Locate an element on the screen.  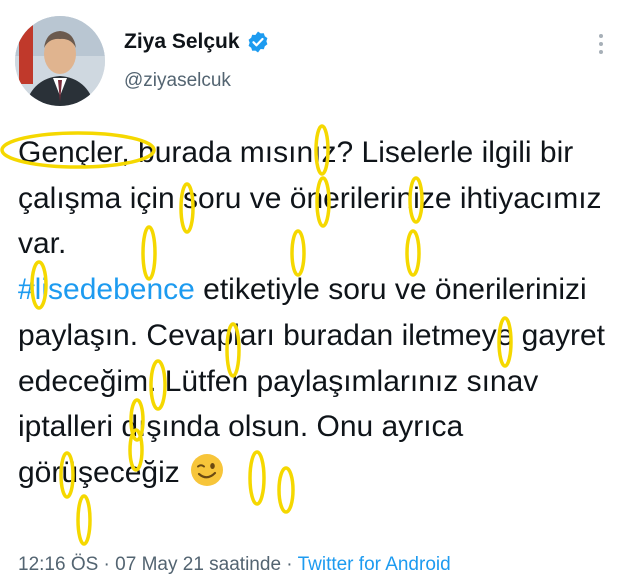
winking-face-icon is located at coordinates (207, 470).